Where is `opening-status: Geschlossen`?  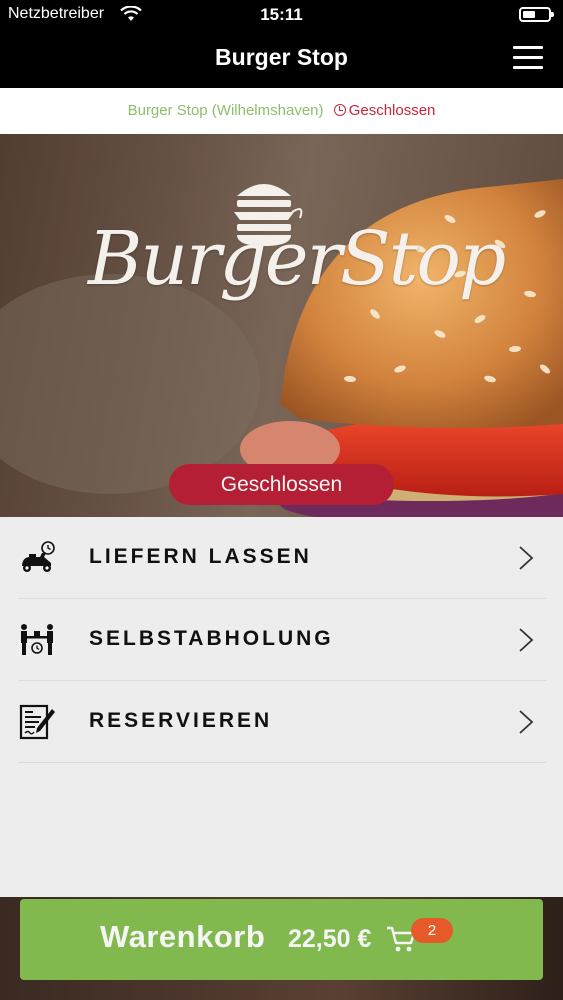 opening-status: Geschlossen is located at coordinates (384, 110).